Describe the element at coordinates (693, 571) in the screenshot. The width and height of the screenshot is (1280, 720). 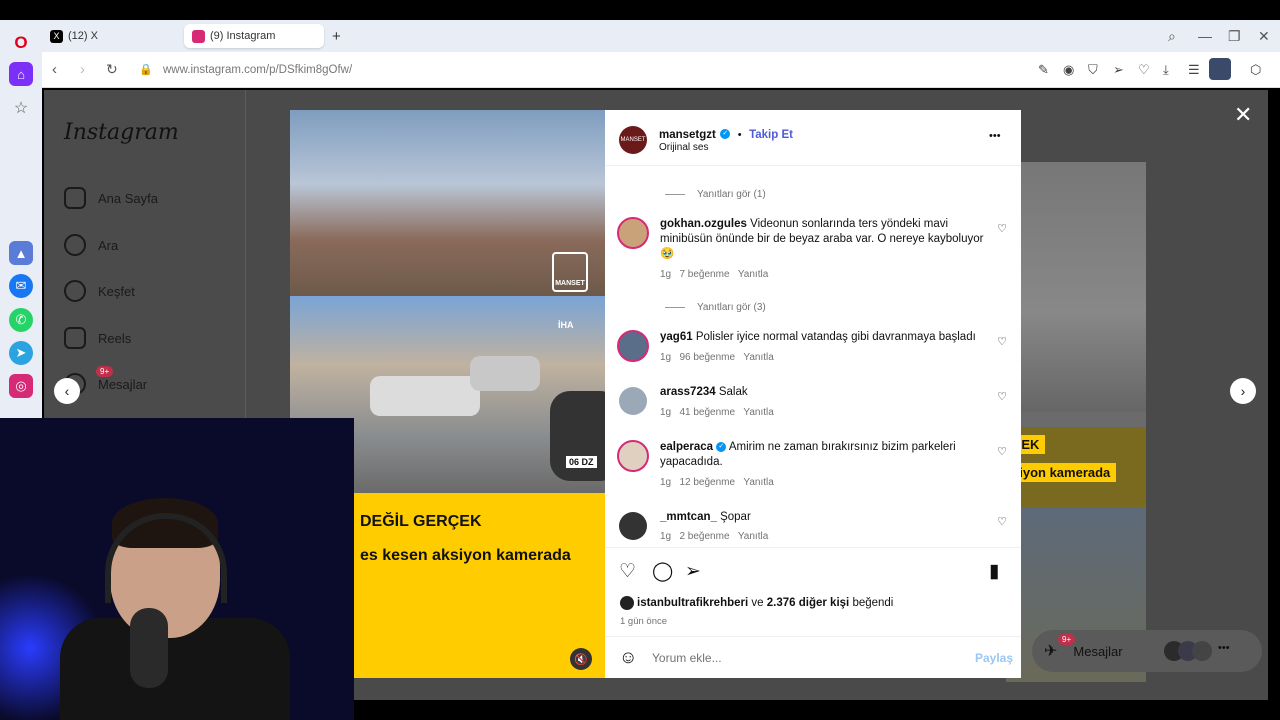
I see `share-icon: ➢` at that location.